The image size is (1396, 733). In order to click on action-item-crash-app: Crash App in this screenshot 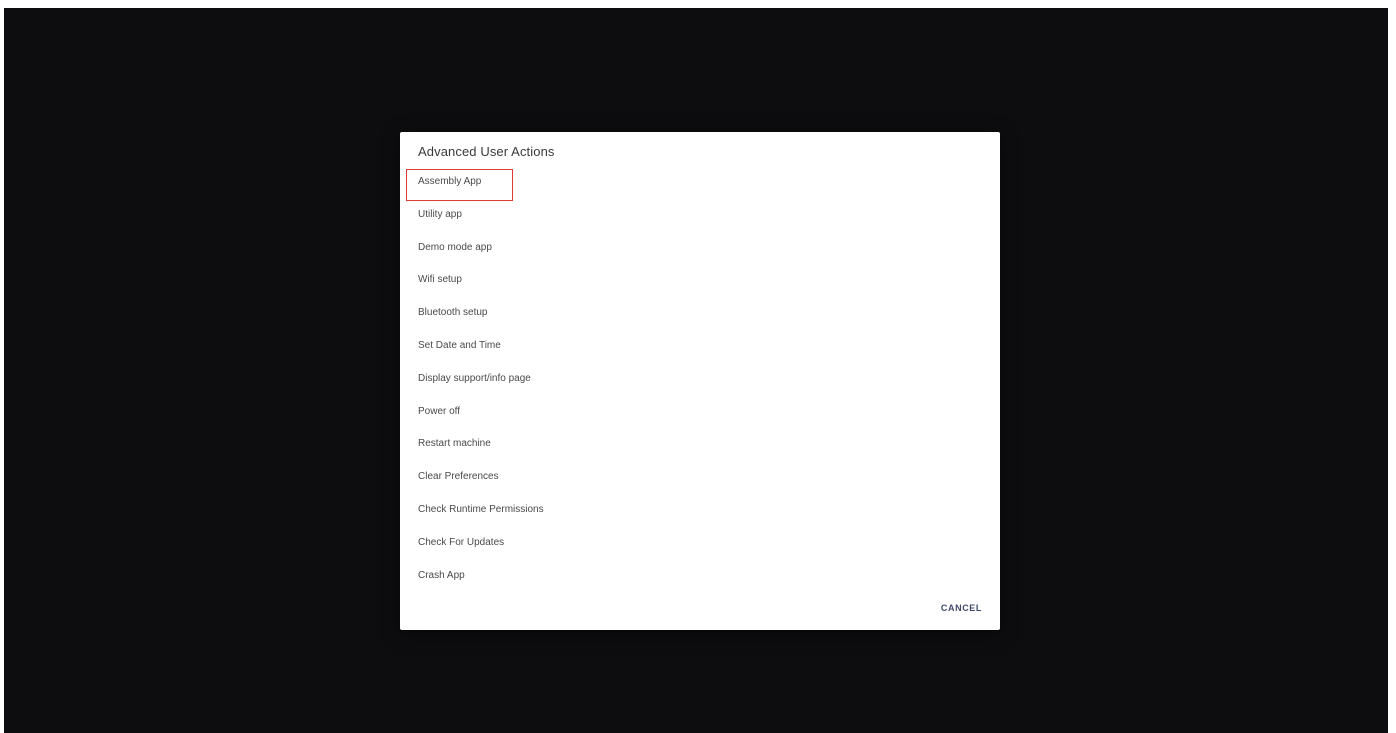, I will do `click(700, 576)`.